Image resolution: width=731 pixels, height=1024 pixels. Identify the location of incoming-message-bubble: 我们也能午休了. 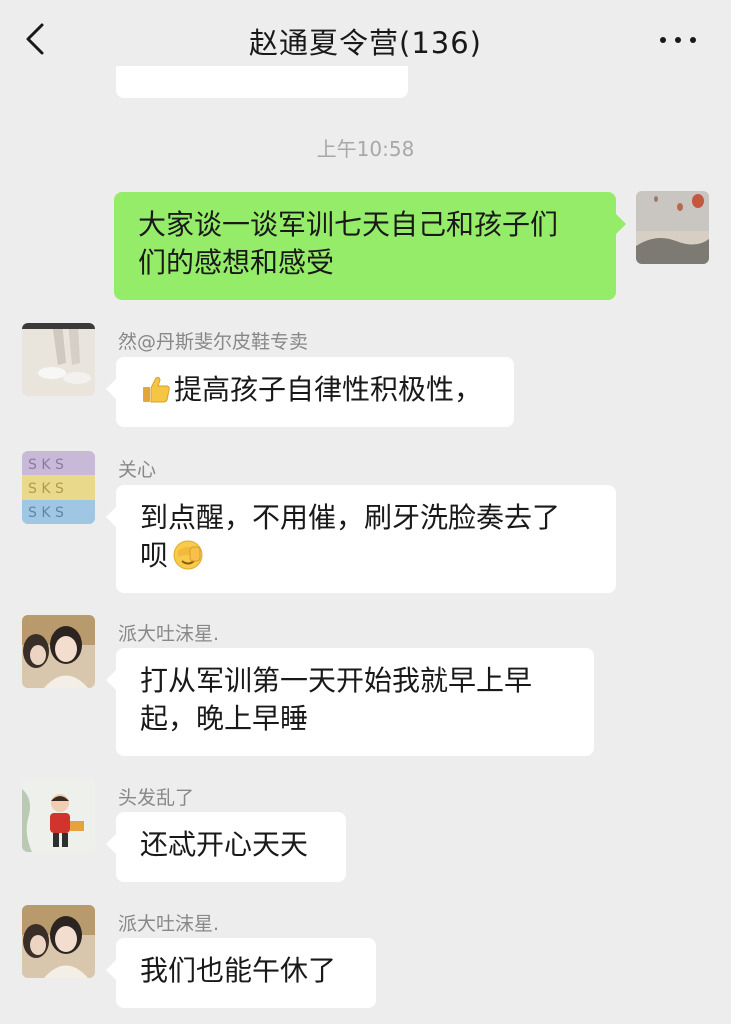
(241, 973).